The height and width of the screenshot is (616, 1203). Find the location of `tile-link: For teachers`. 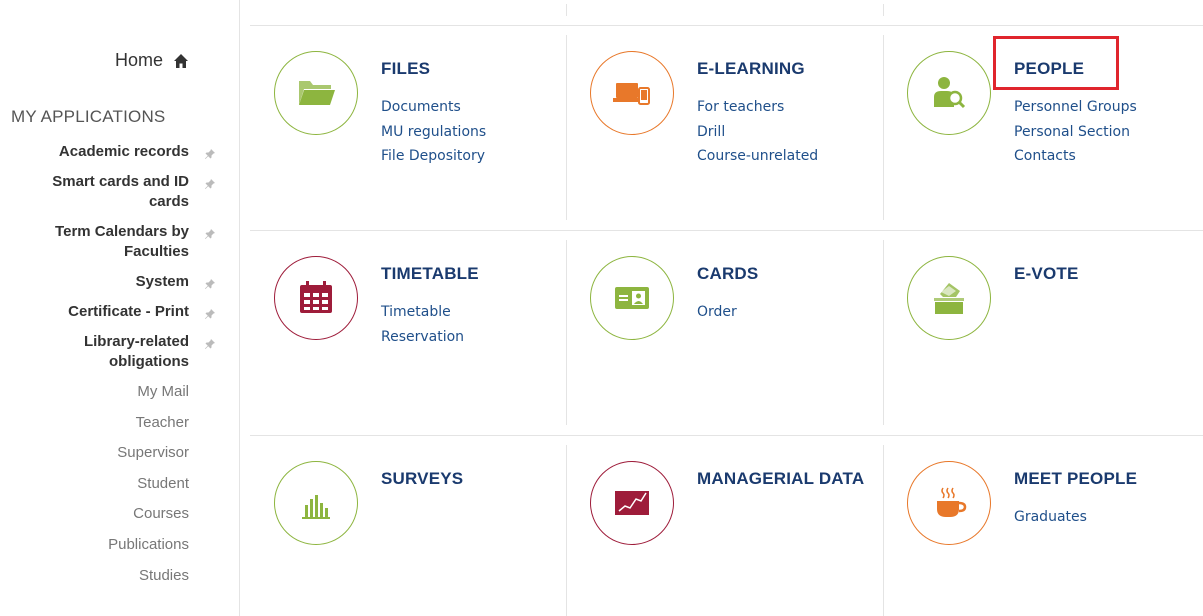

tile-link: For teachers is located at coordinates (757, 107).